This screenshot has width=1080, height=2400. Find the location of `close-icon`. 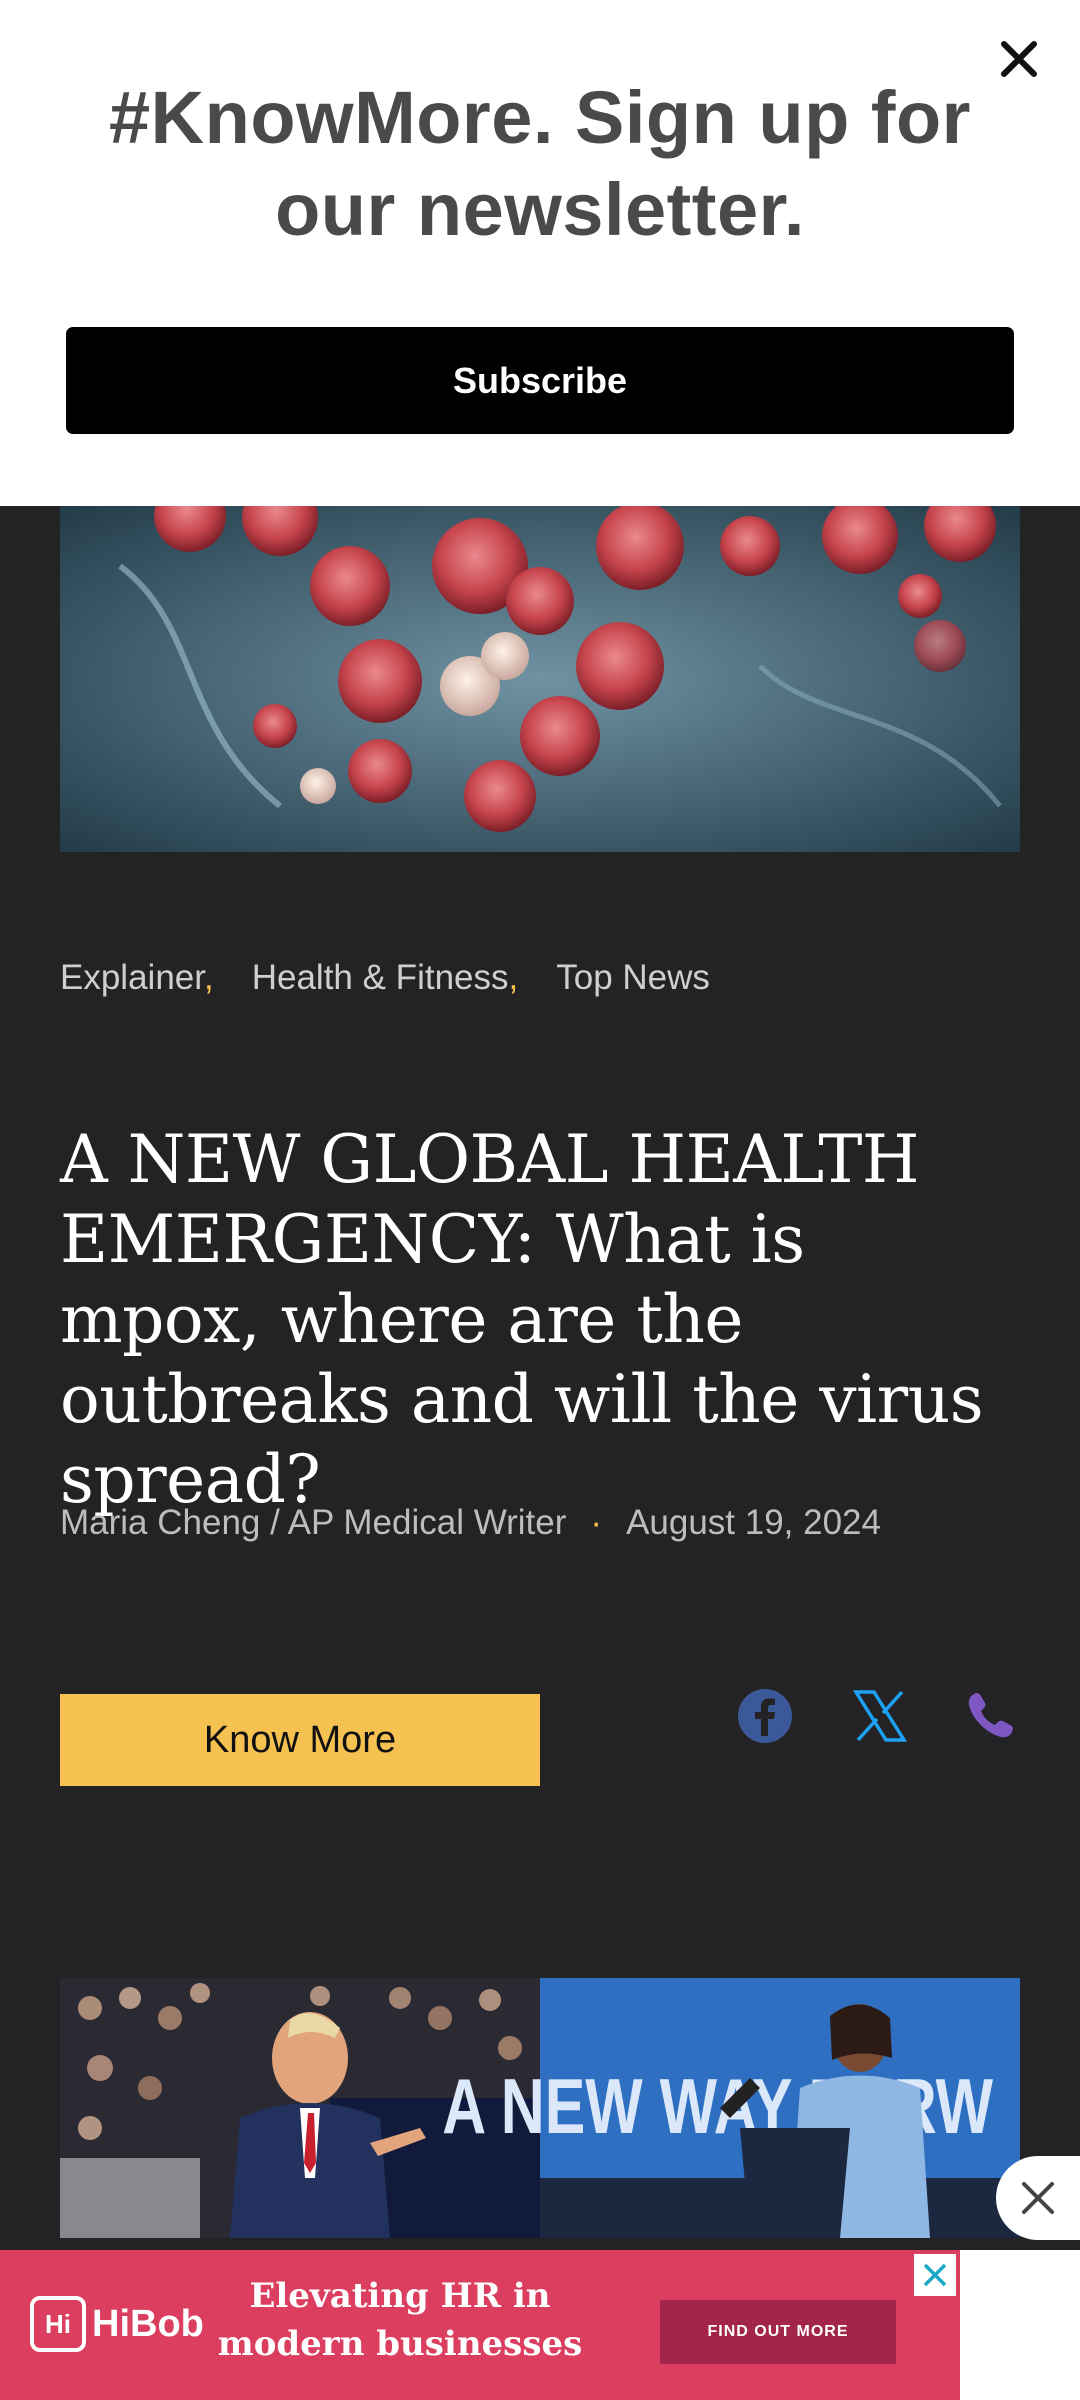

close-icon is located at coordinates (1038, 2198).